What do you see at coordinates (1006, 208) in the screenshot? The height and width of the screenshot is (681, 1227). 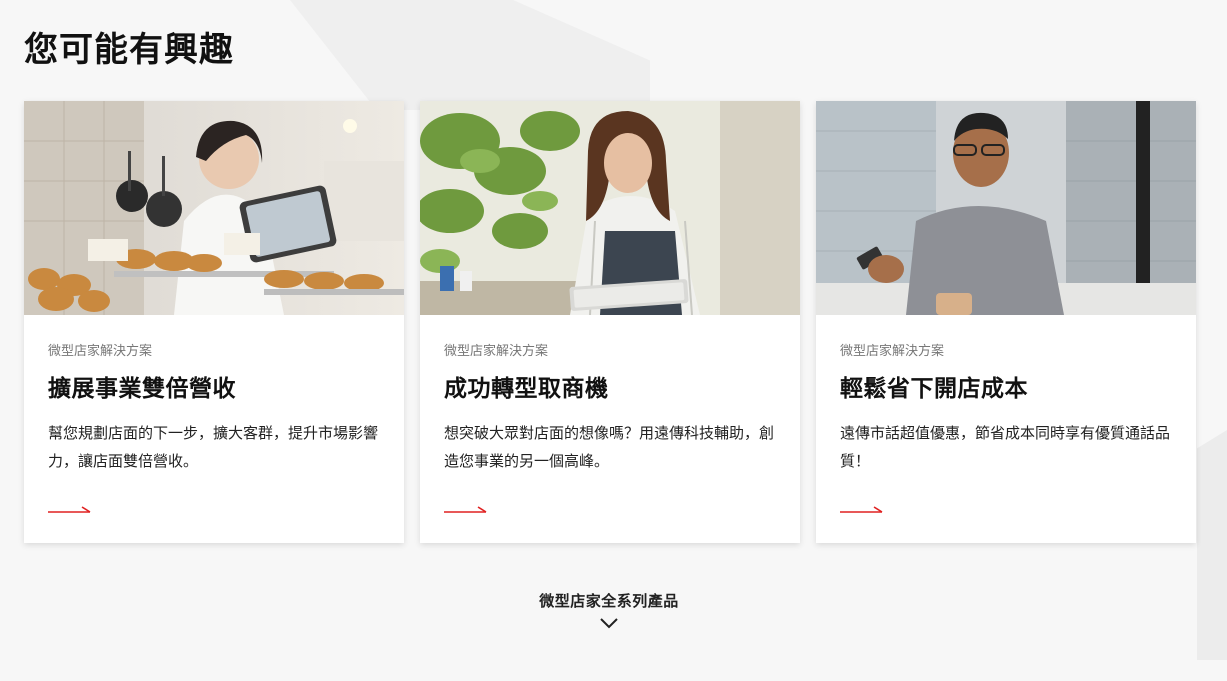 I see `card-image-man-phone` at bounding box center [1006, 208].